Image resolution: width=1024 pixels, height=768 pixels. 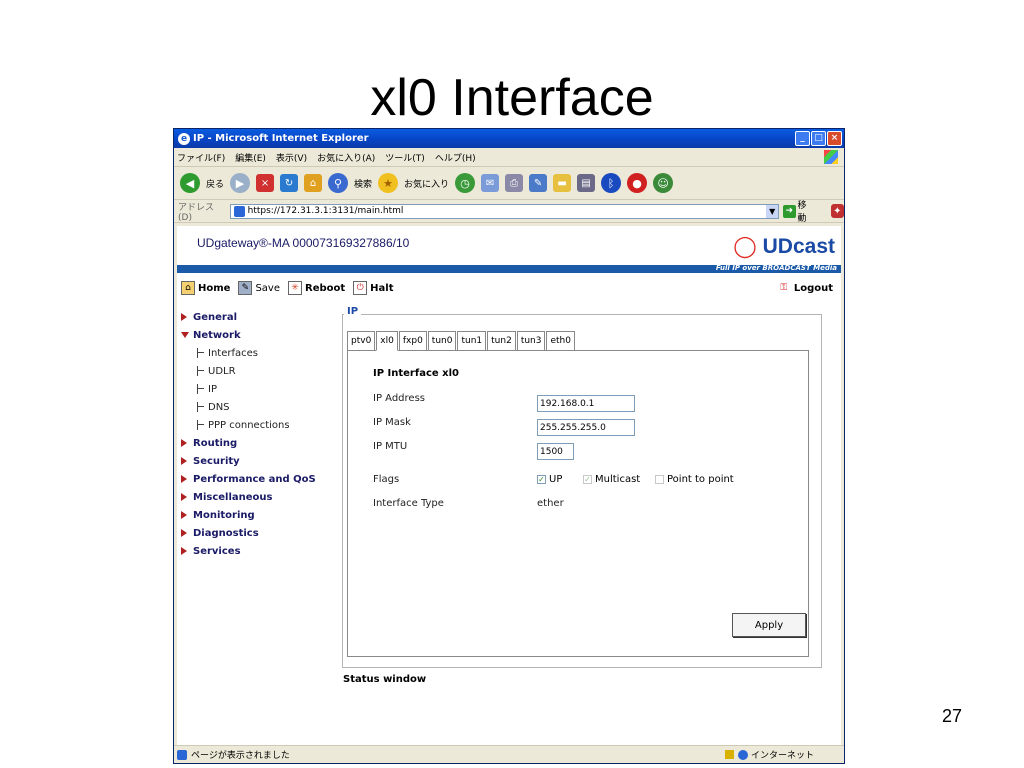 I want to click on home-button: ⌂ Home, so click(x=205, y=288).